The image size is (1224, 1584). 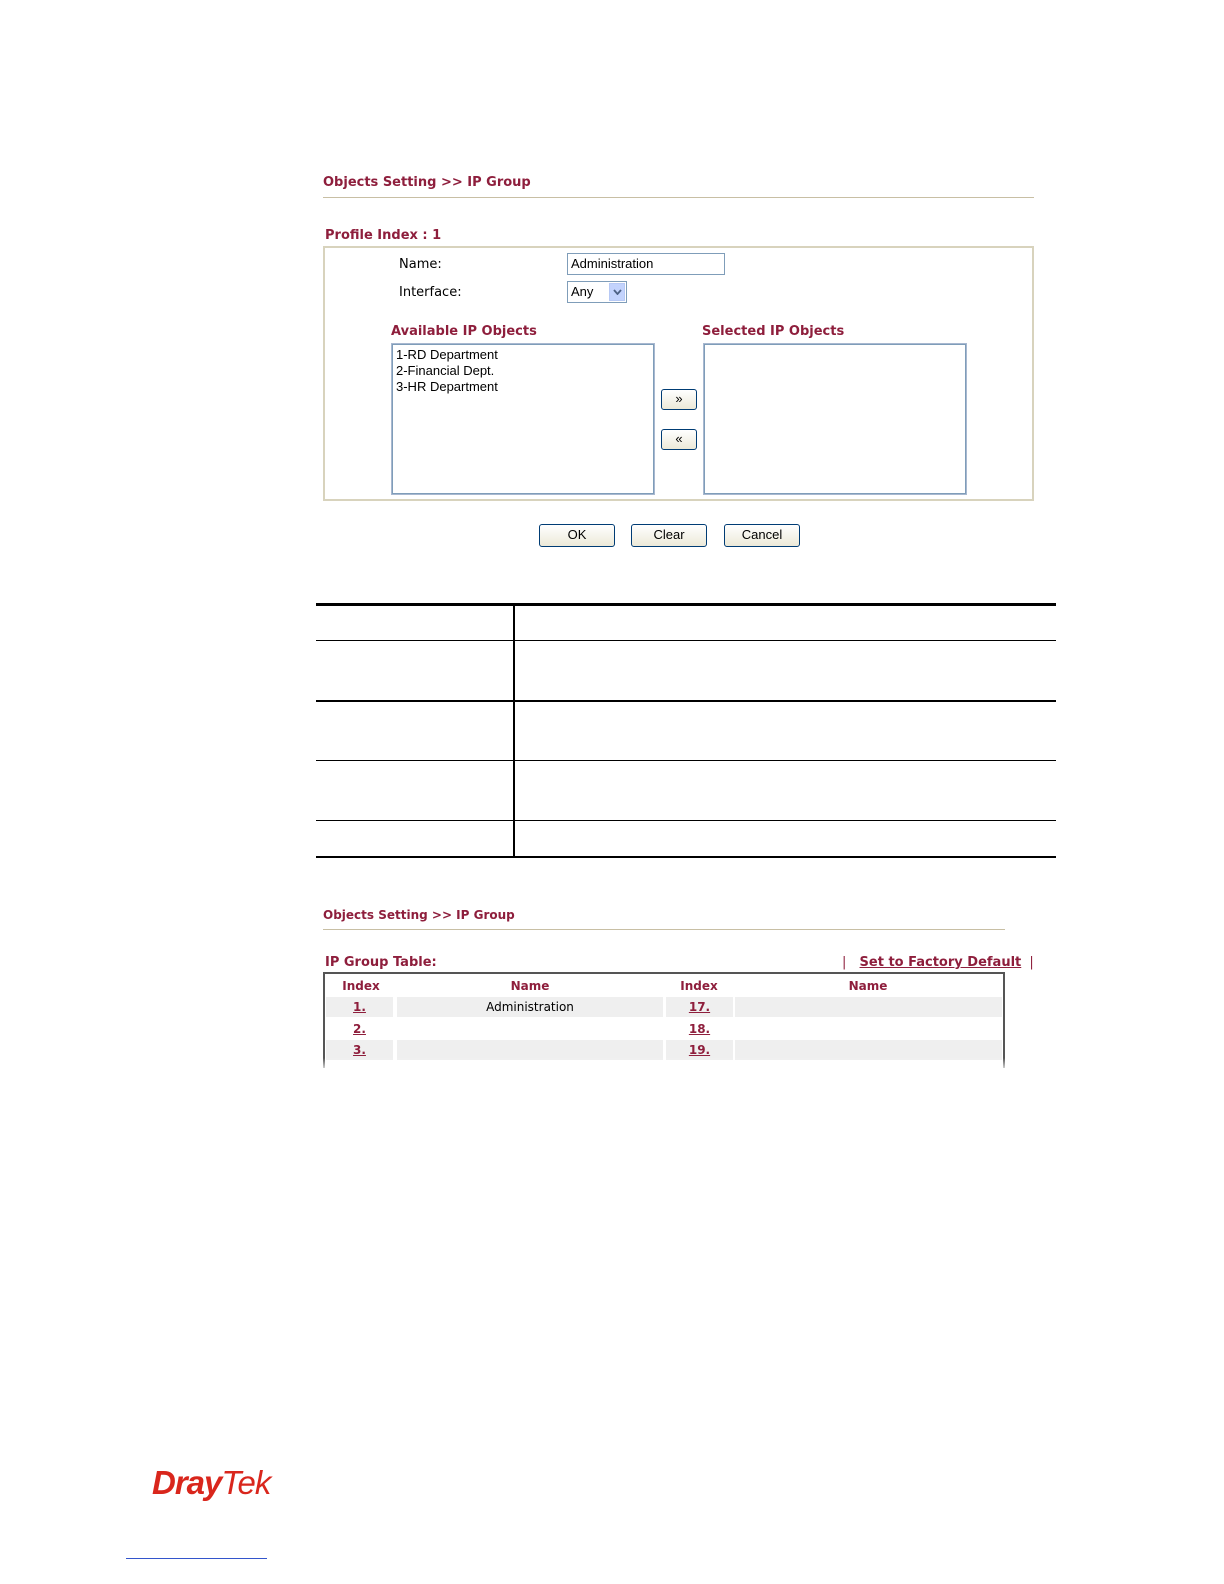 I want to click on index-cell: 2., so click(x=359, y=1029).